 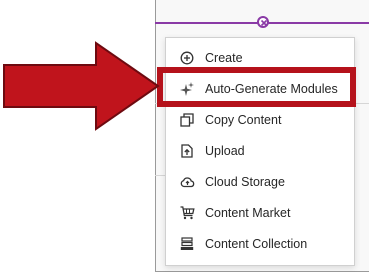 I want to click on menu-item-content-collection: Content Collection, so click(x=260, y=244).